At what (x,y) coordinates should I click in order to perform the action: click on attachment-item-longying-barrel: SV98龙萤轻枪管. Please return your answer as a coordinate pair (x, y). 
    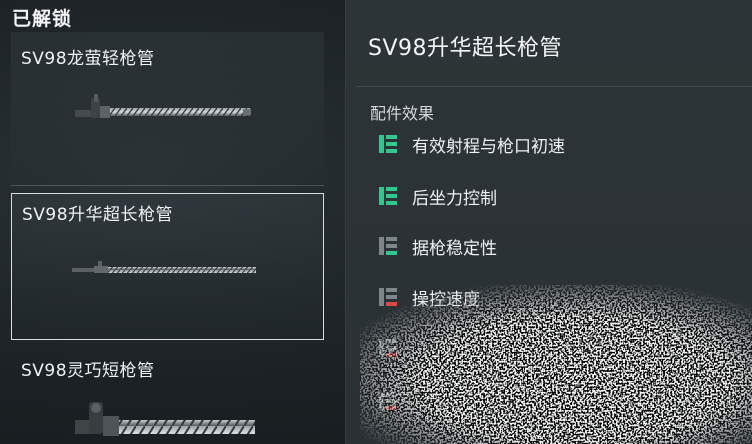
    Looking at the image, I should click on (167, 108).